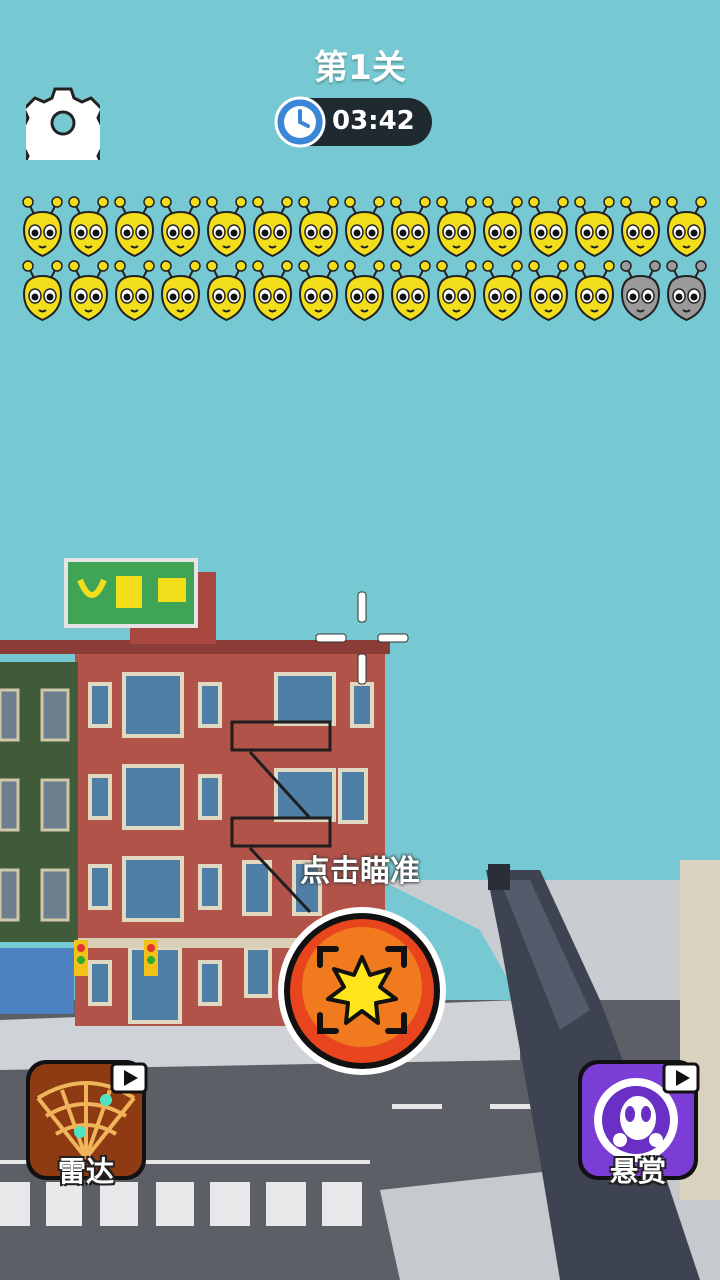  What do you see at coordinates (39, 838) in the screenshot?
I see `green-building` at bounding box center [39, 838].